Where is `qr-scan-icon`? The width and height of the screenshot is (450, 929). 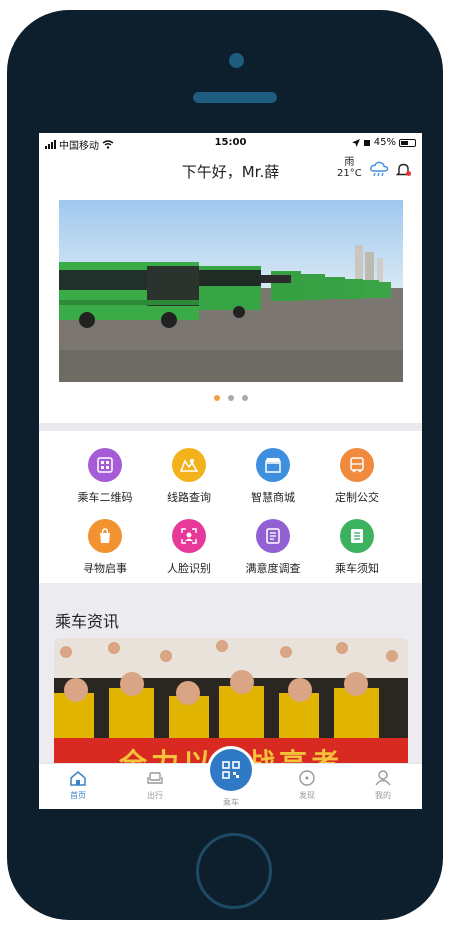 qr-scan-icon is located at coordinates (231, 770).